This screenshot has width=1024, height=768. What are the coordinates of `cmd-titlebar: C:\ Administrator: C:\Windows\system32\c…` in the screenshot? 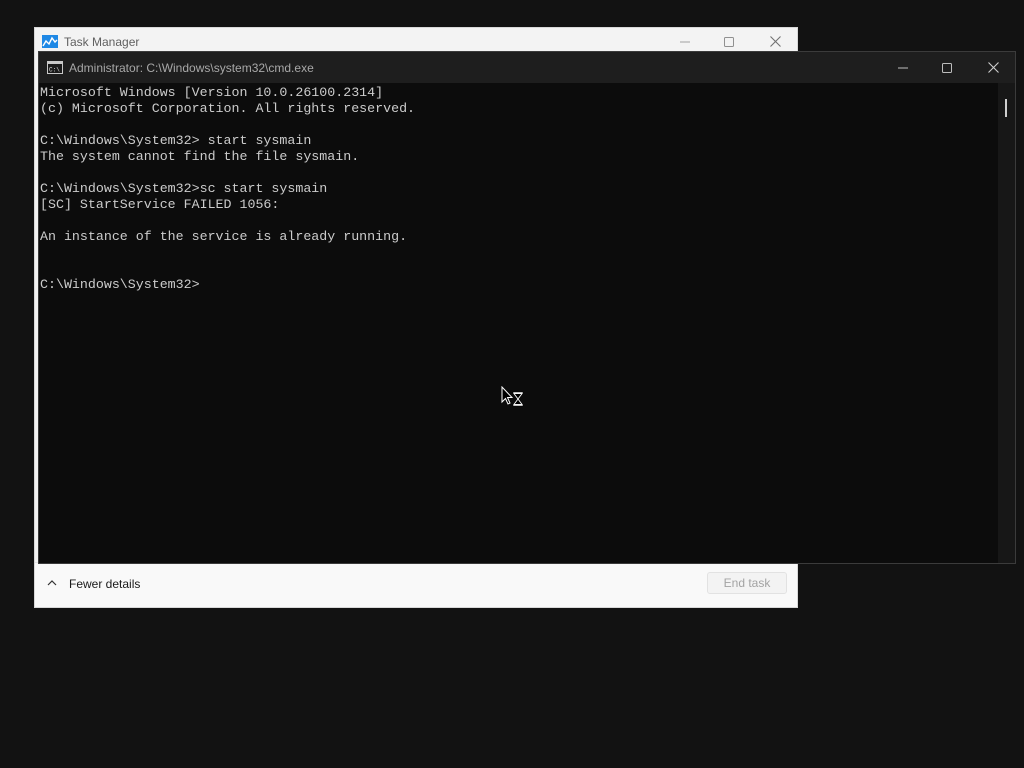 It's located at (527, 67).